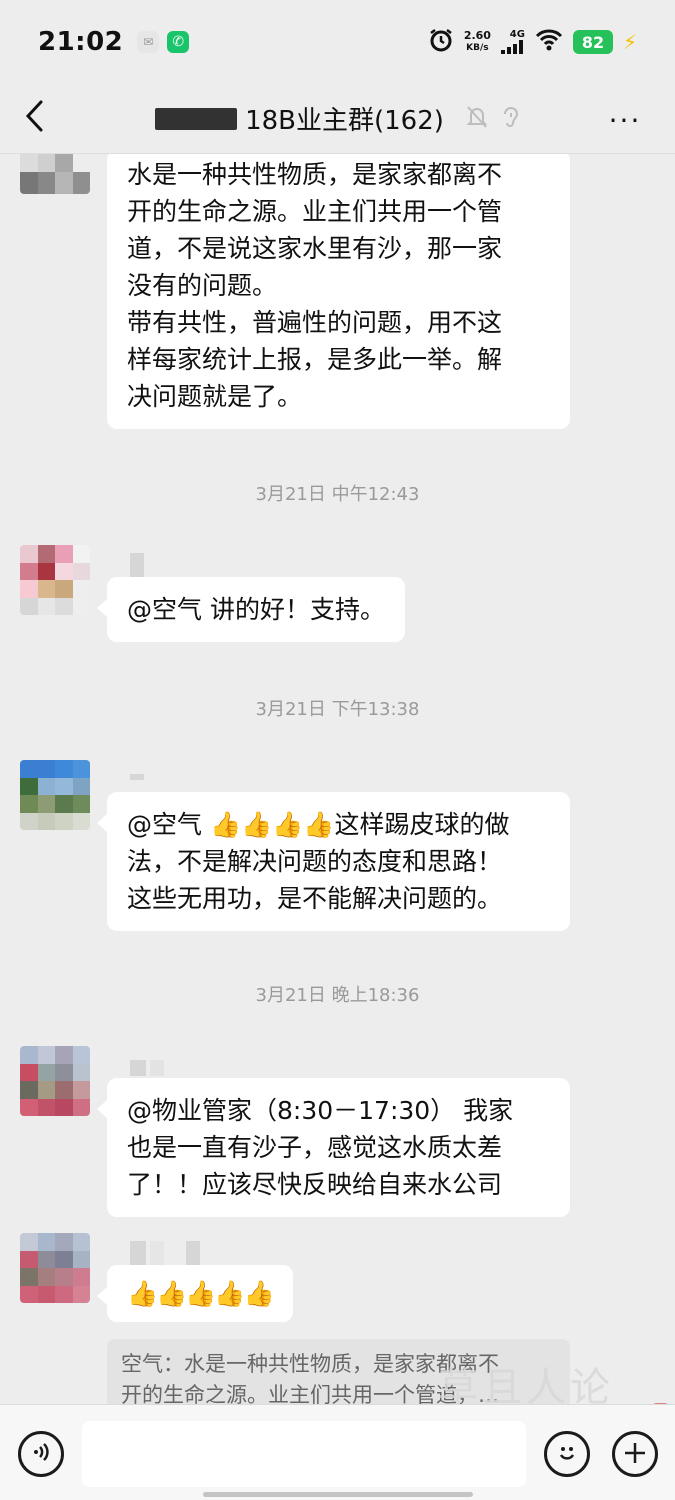 The image size is (675, 1500). I want to click on message-input, so click(304, 1454).